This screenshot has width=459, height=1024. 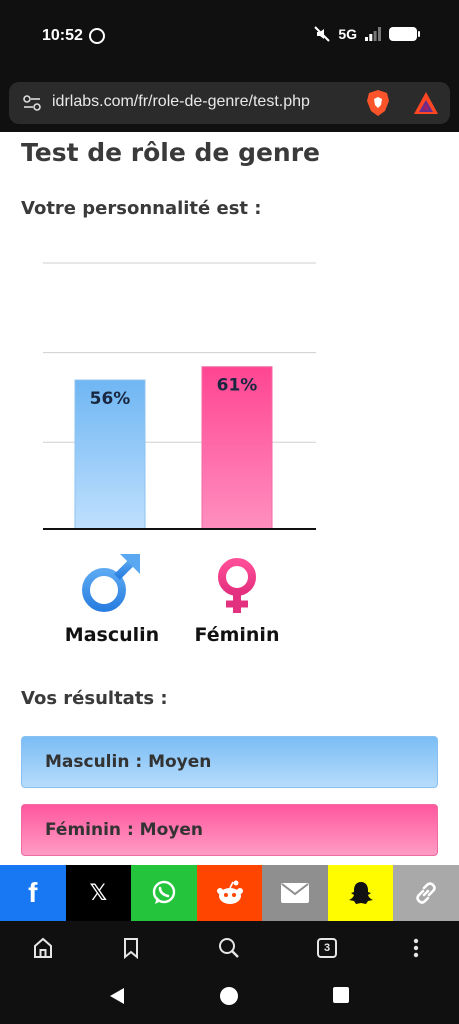 I want to click on search-button, so click(x=229, y=948).